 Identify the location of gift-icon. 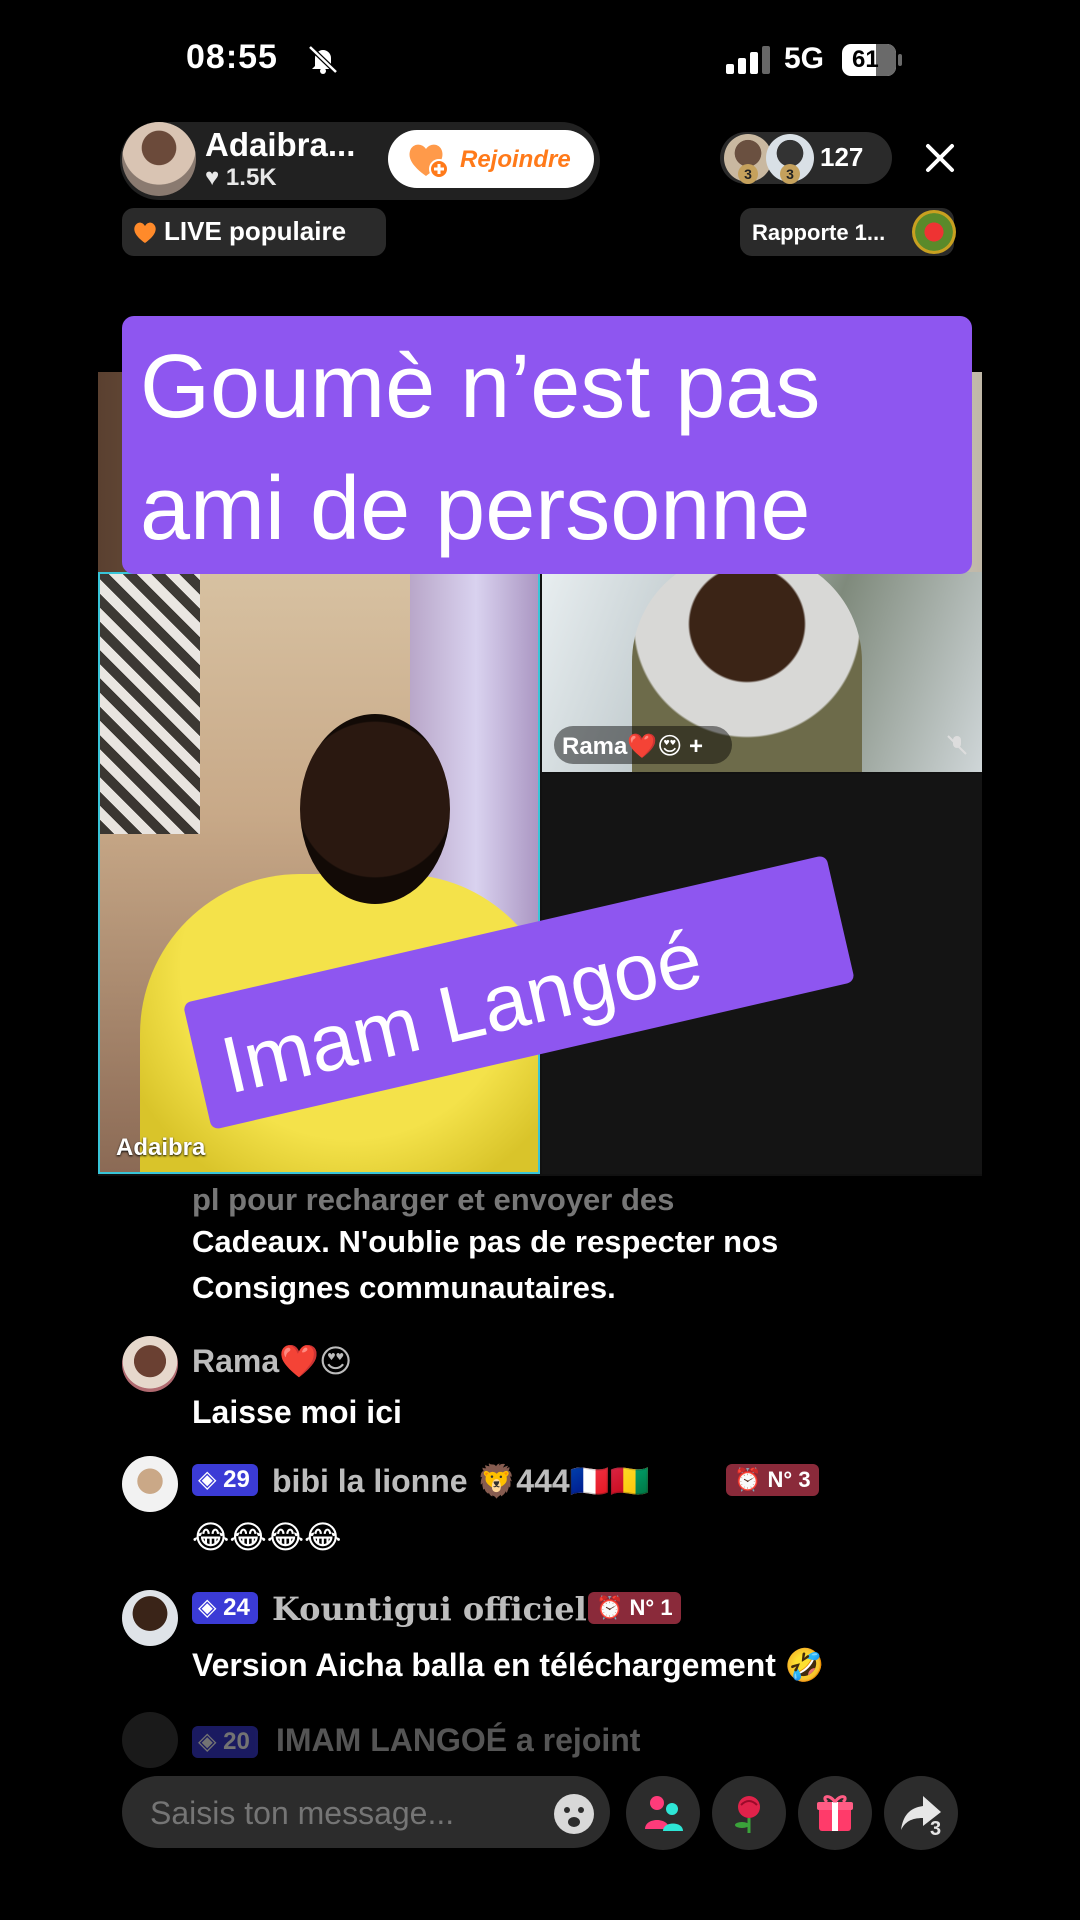
(835, 1813).